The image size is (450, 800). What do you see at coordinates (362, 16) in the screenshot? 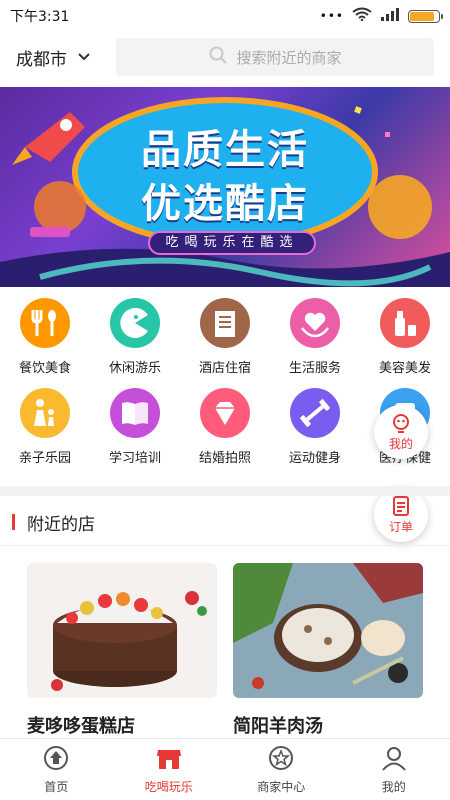
I see `wifi-icon` at bounding box center [362, 16].